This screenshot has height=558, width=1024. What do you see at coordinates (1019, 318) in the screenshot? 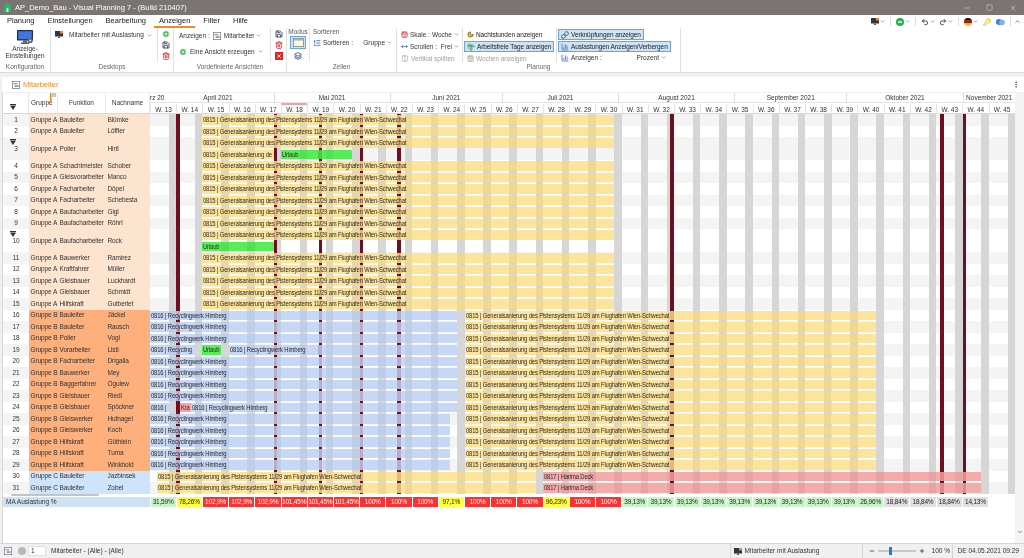
I see `vertical-scrollbar` at bounding box center [1019, 318].